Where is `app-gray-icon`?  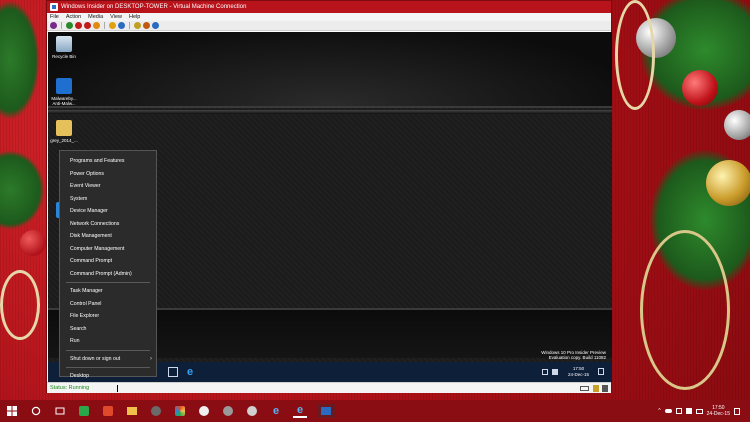 app-gray-icon is located at coordinates (228, 411).